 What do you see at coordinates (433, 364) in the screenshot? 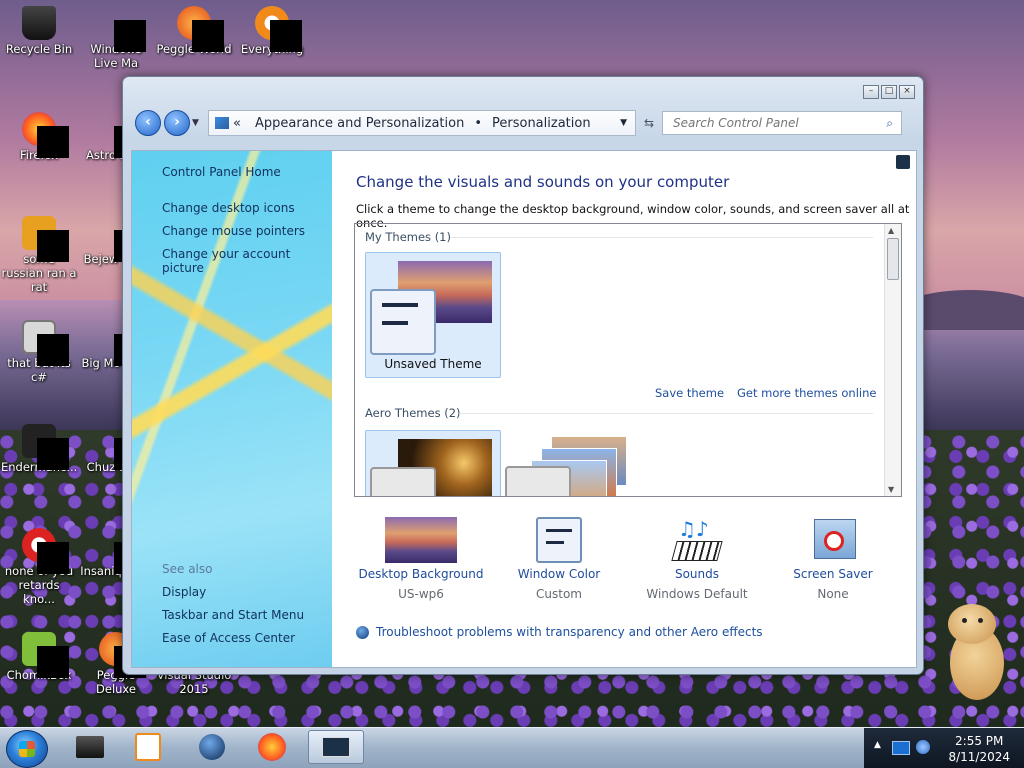
I see `unsaved-theme-label: Unsaved Theme` at bounding box center [433, 364].